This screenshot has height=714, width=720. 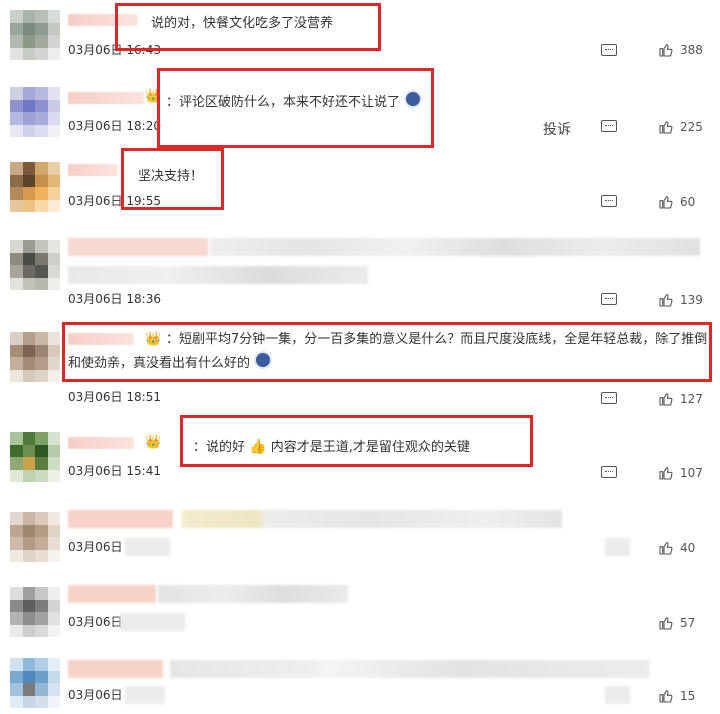 What do you see at coordinates (676, 623) in the screenshot?
I see `like-button: 57` at bounding box center [676, 623].